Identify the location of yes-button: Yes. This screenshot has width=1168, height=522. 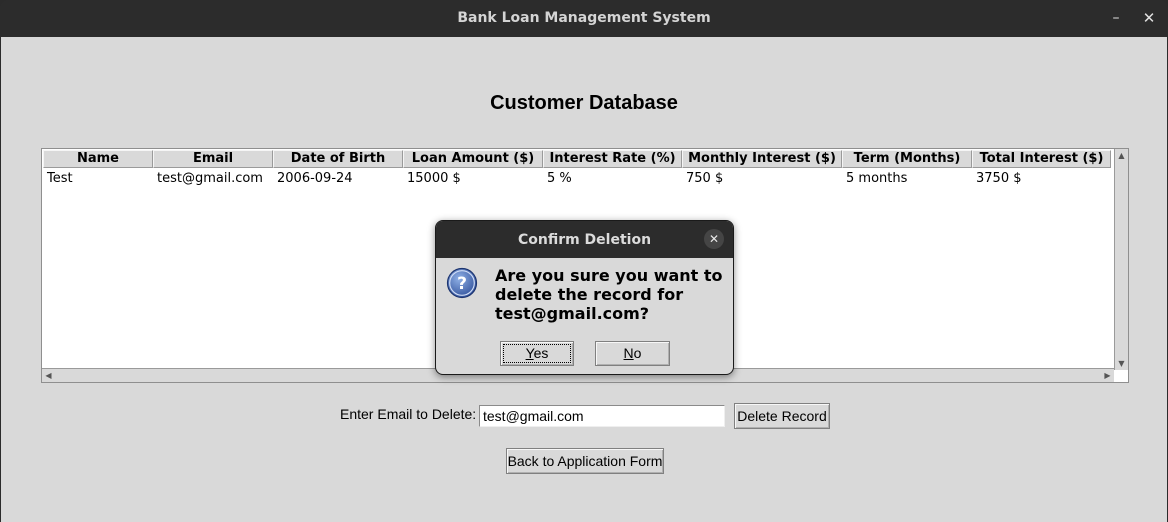
(537, 353).